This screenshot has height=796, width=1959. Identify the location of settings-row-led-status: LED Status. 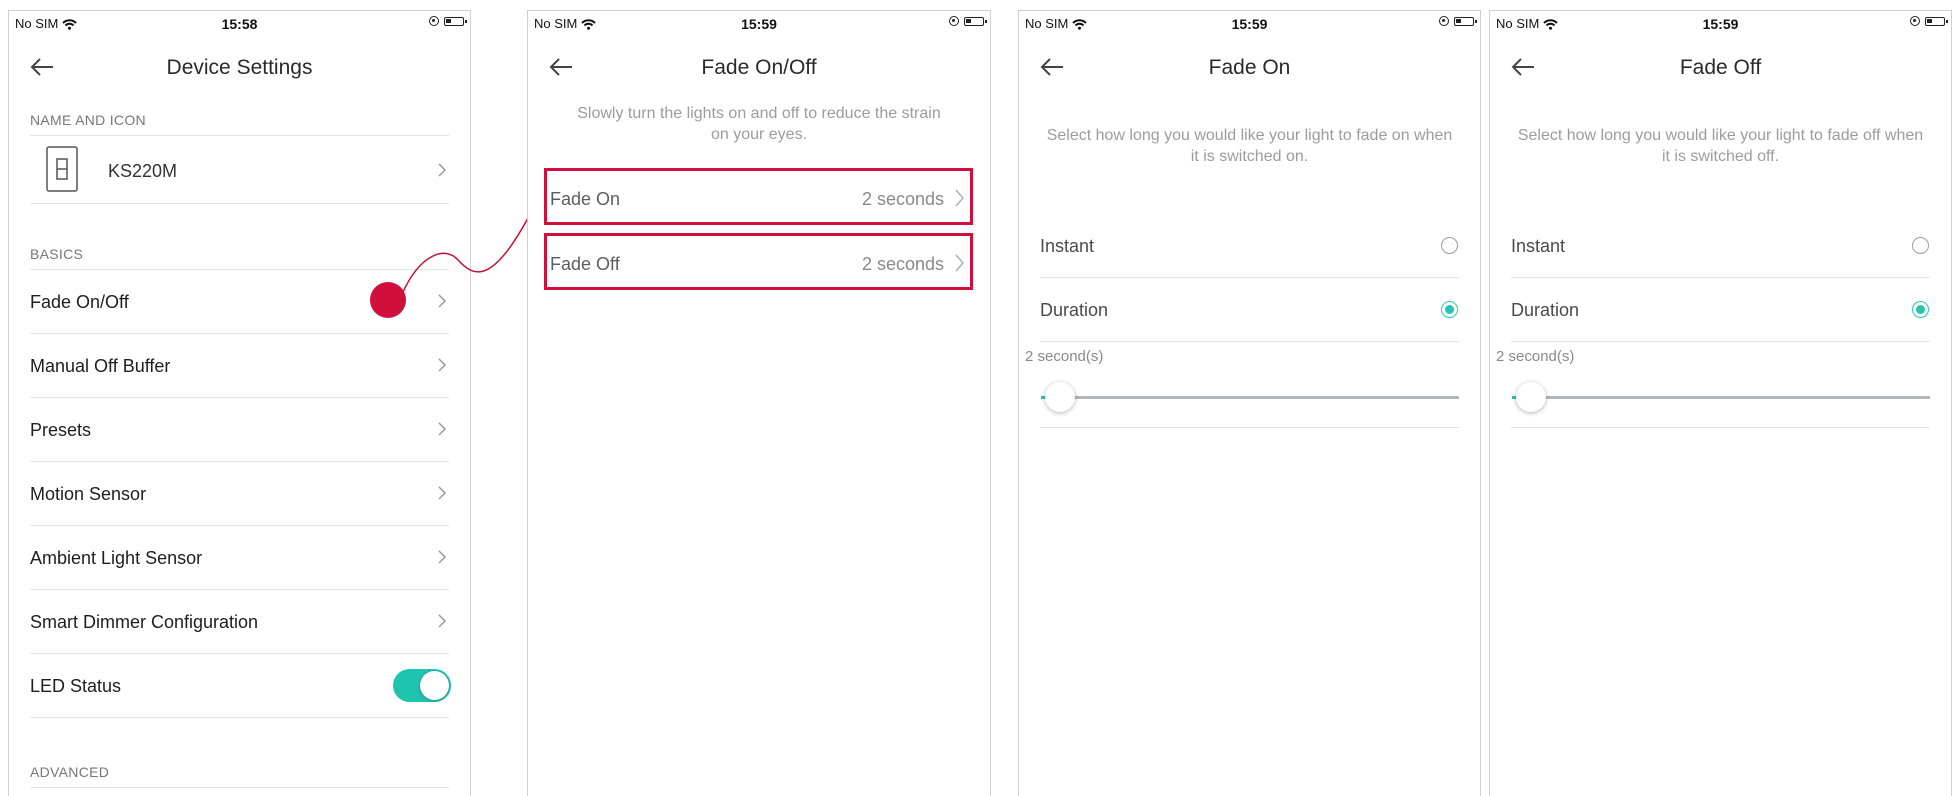
(240, 686).